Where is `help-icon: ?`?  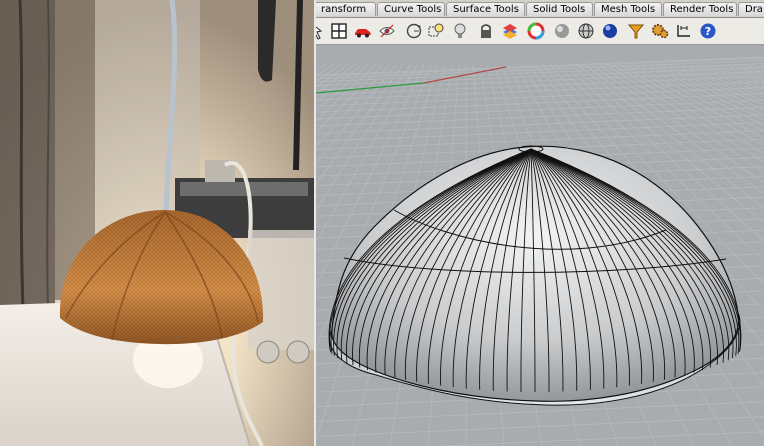 help-icon: ? is located at coordinates (708, 31).